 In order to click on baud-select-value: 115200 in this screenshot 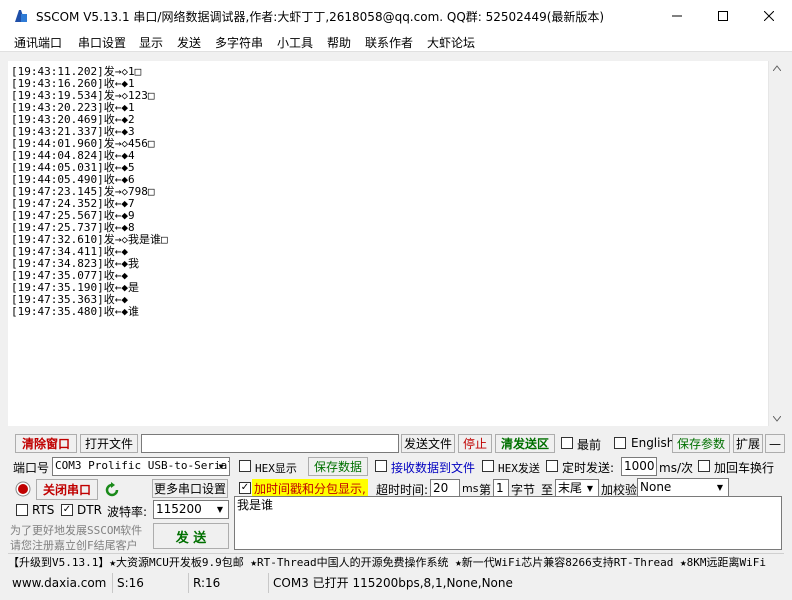, I will do `click(179, 509)`.